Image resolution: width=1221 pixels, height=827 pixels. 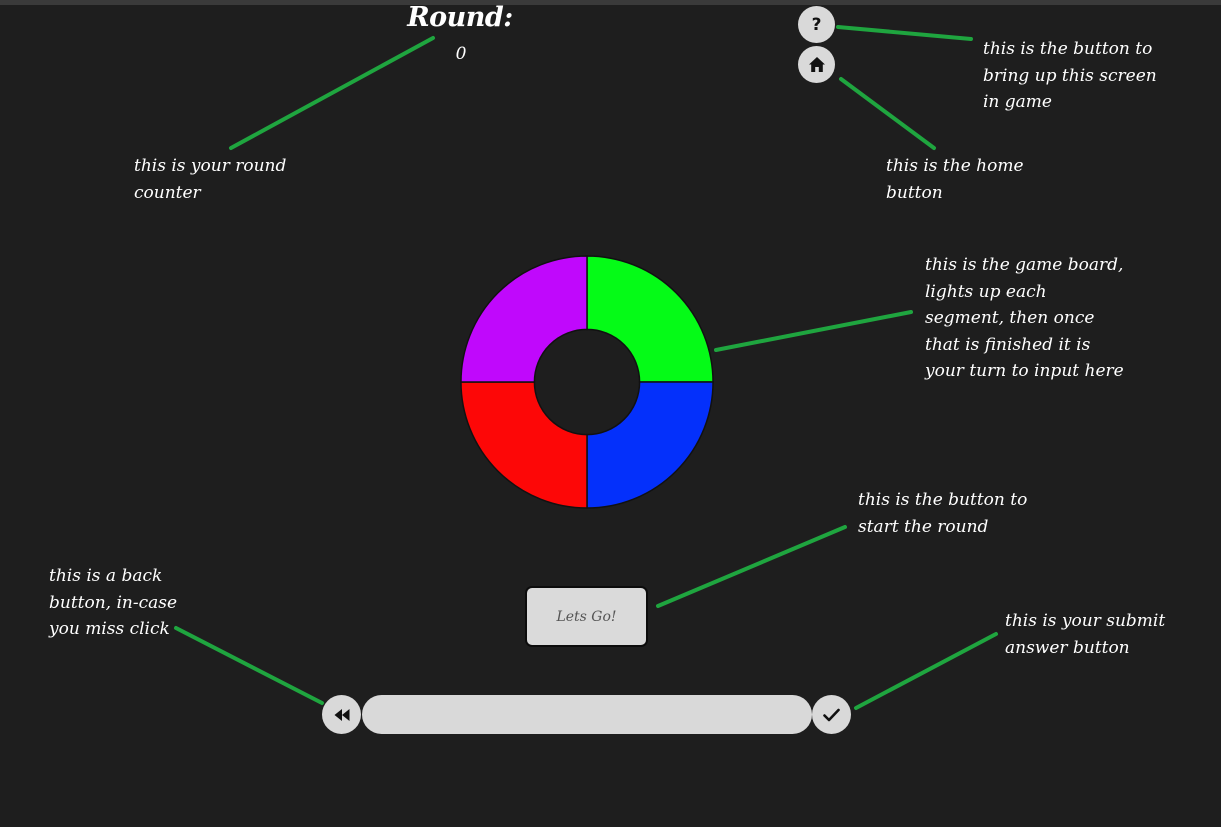 What do you see at coordinates (813, 331) in the screenshot?
I see `game-board-pointer` at bounding box center [813, 331].